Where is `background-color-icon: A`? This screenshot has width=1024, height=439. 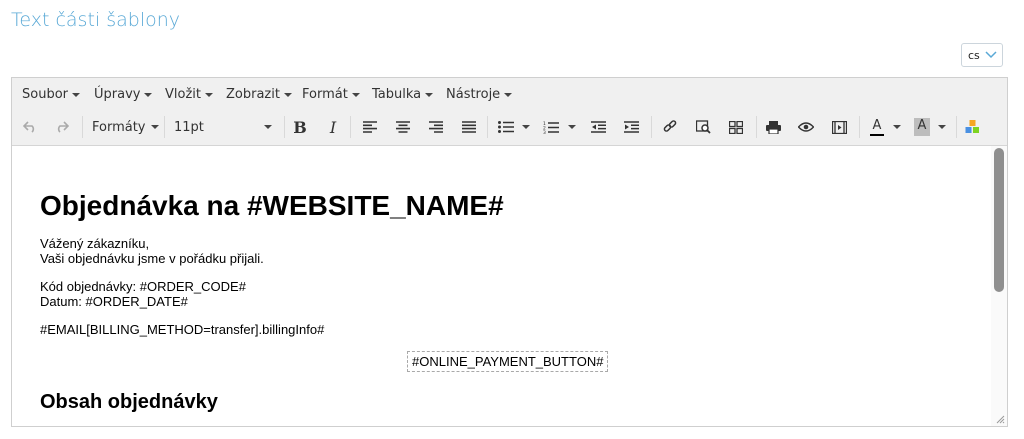 background-color-icon: A is located at coordinates (922, 127).